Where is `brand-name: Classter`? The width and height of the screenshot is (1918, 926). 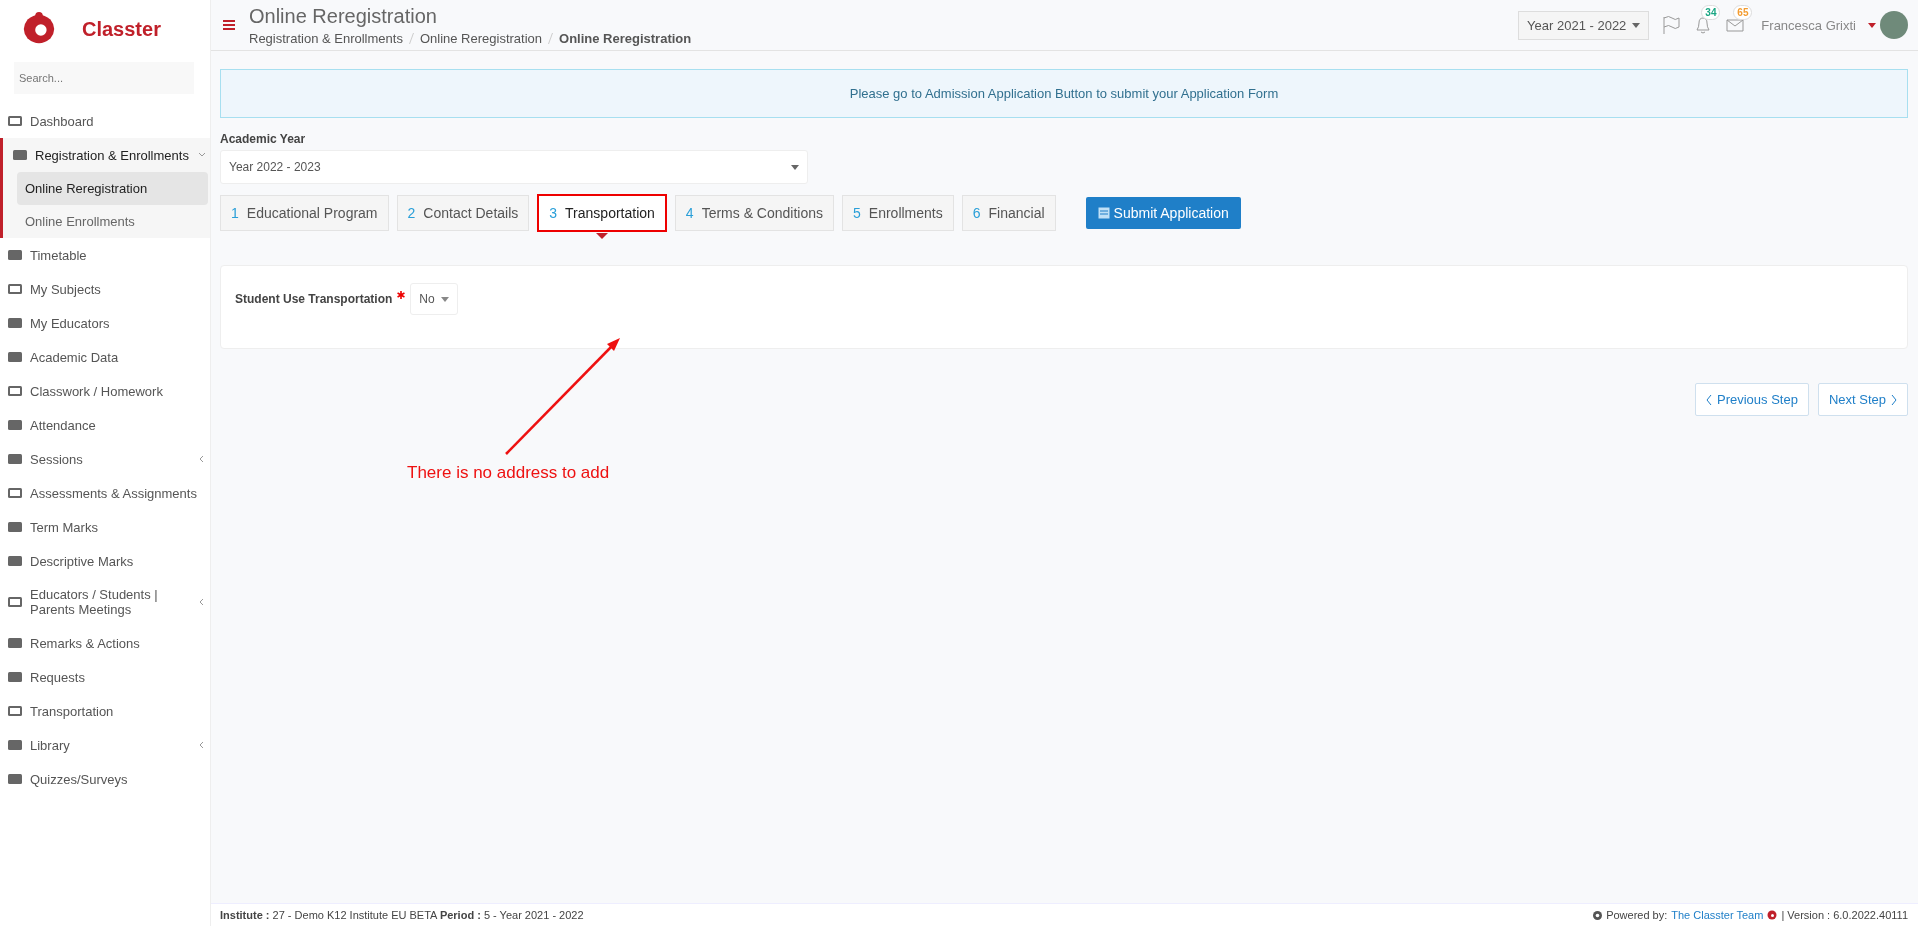
brand-name: Classter is located at coordinates (121, 29).